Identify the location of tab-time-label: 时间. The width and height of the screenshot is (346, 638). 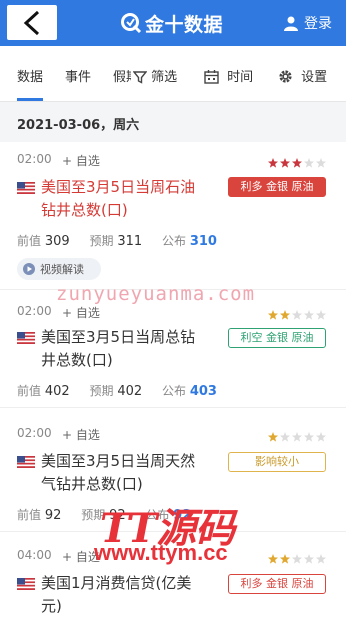
(240, 77).